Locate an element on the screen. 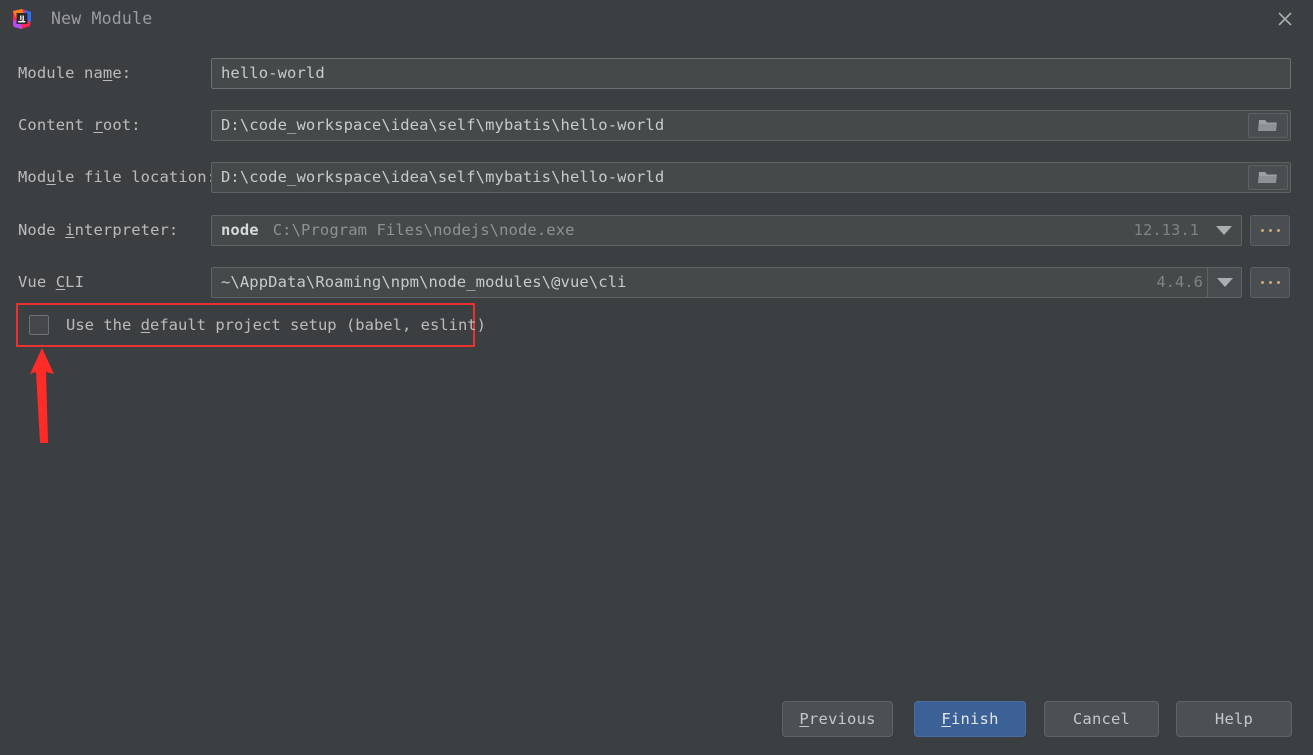 This screenshot has width=1313, height=755. dialog-title-bar: IJ New Module is located at coordinates (656, 18).